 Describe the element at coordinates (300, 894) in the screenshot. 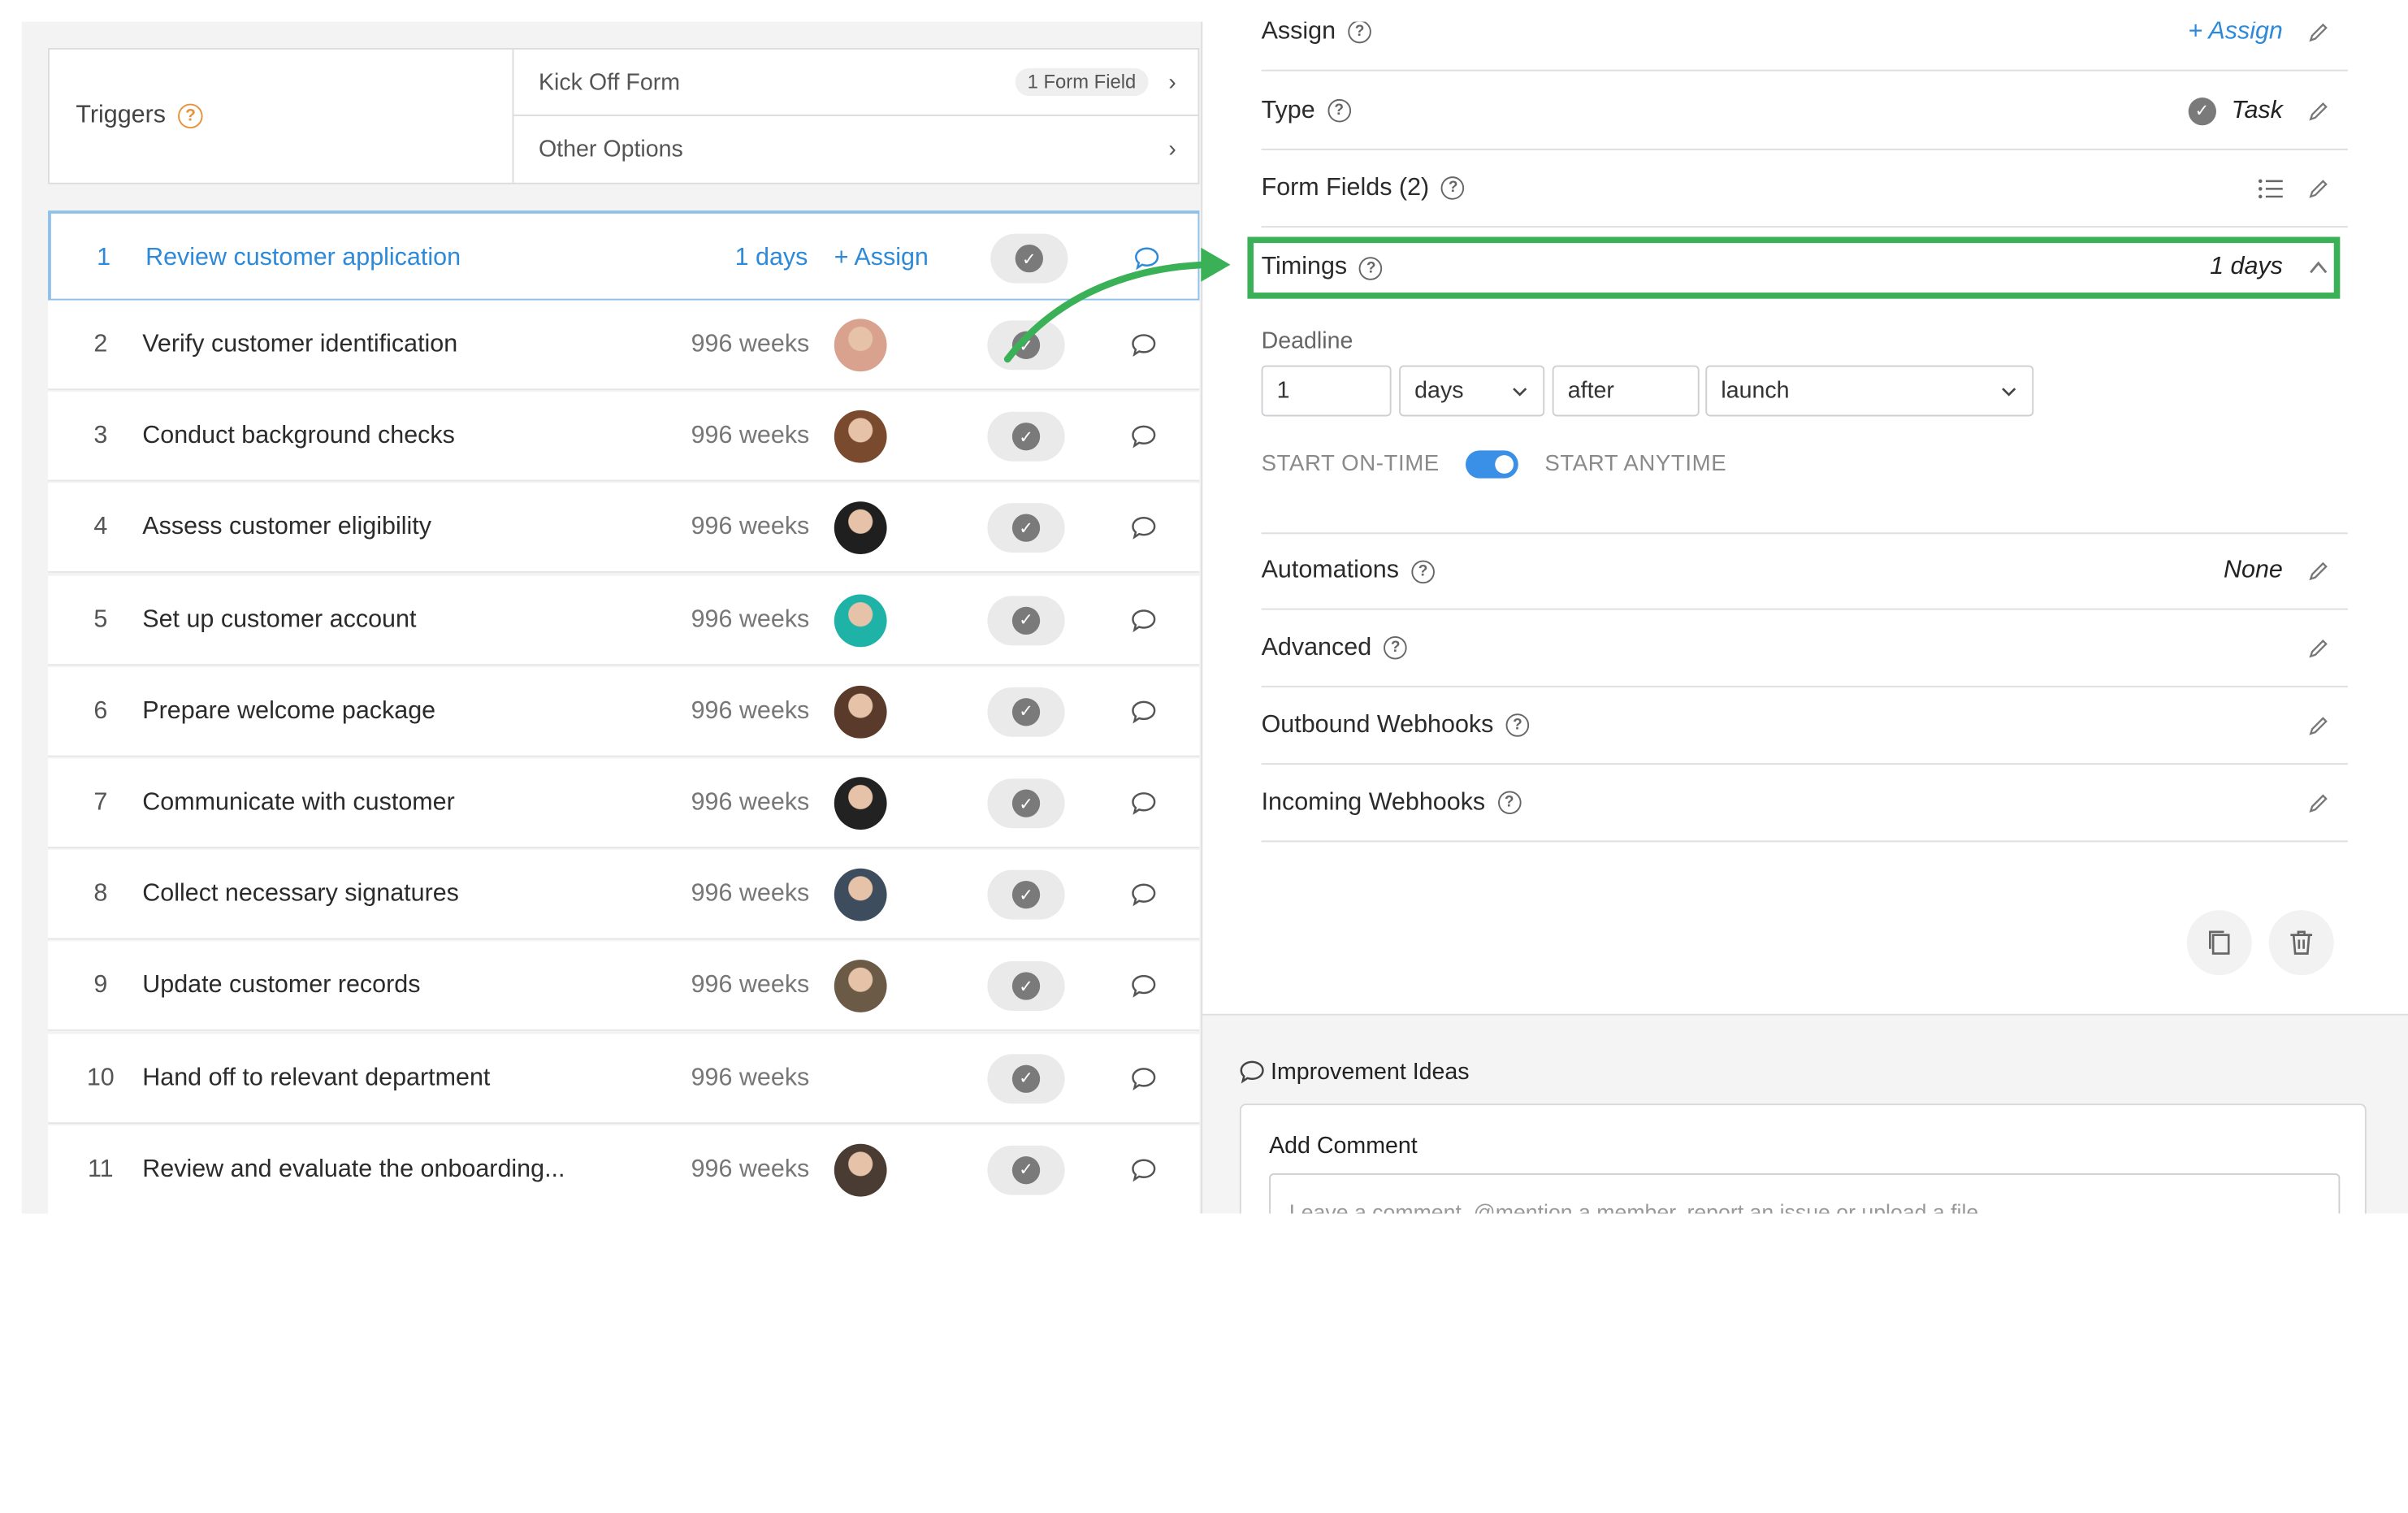

I see `task-name: Collect necessary signatures` at that location.